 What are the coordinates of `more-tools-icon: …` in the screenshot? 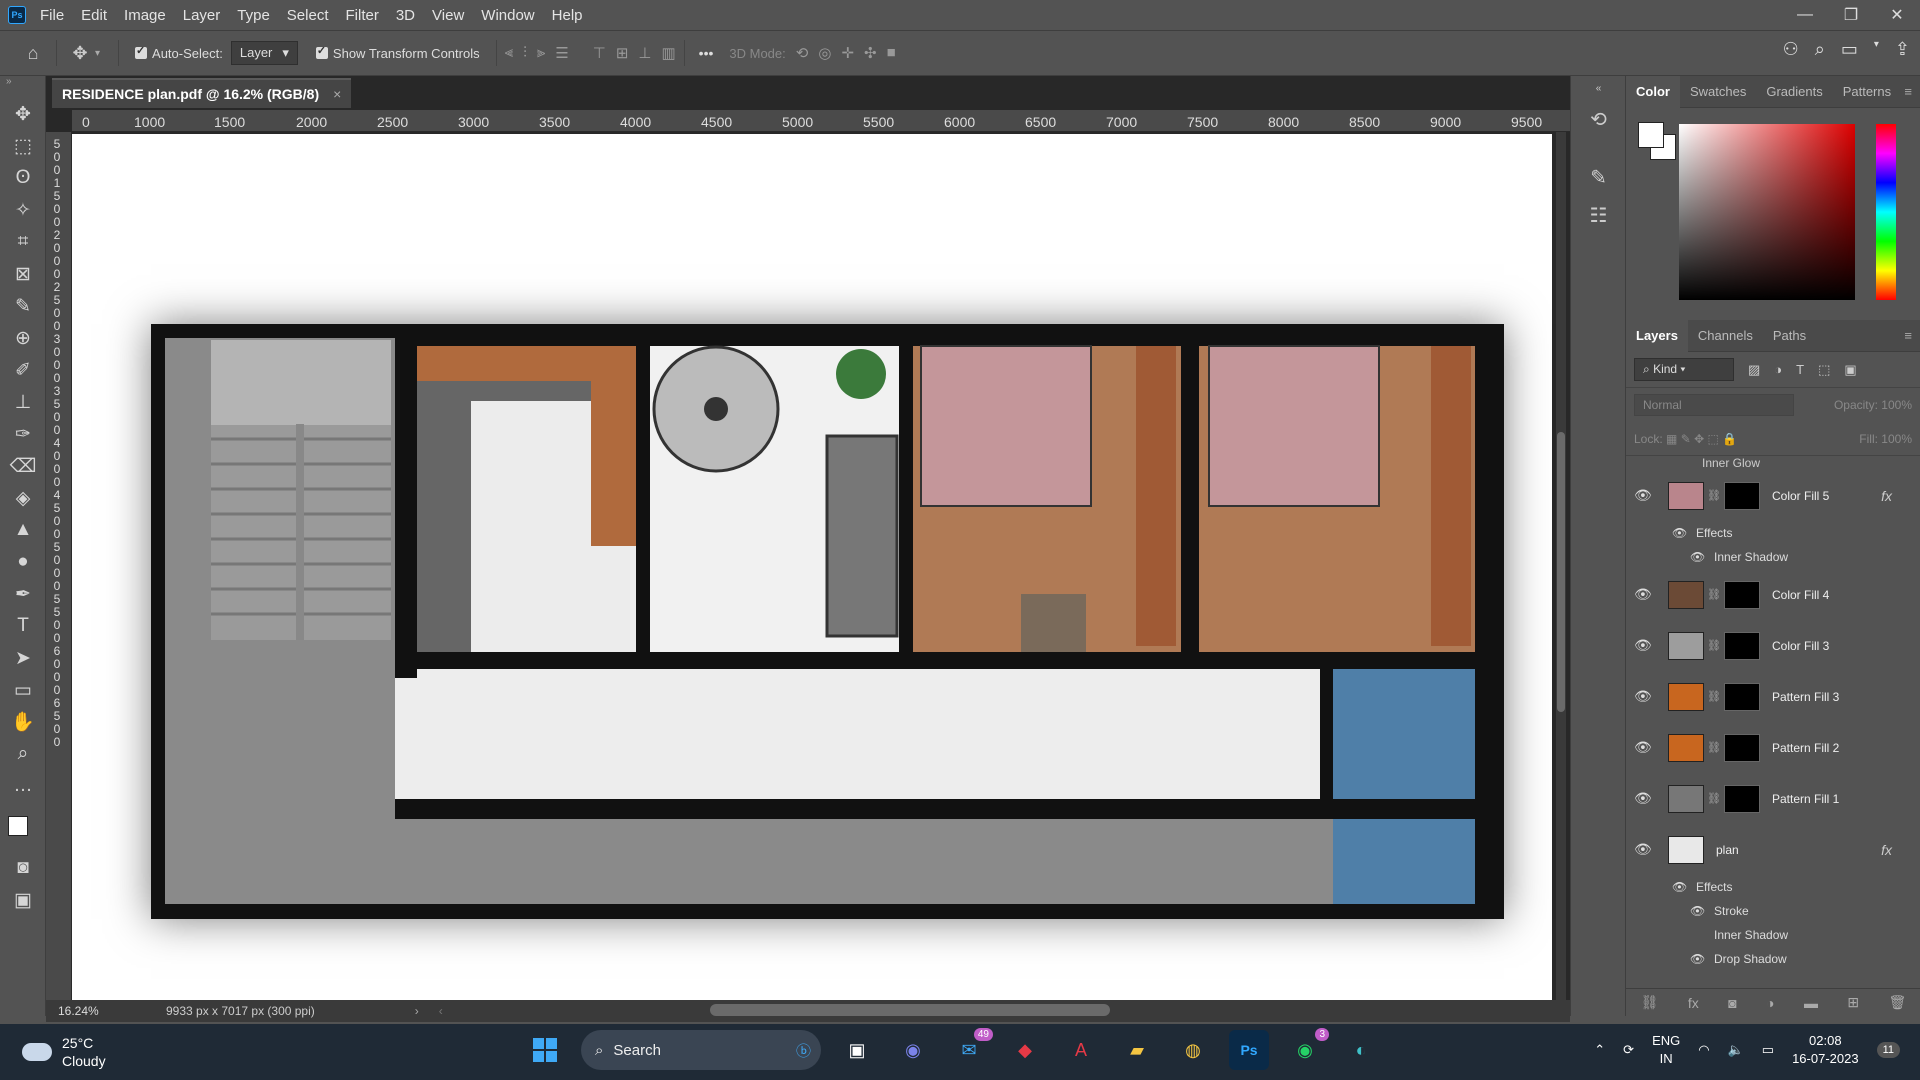 It's located at (23, 786).